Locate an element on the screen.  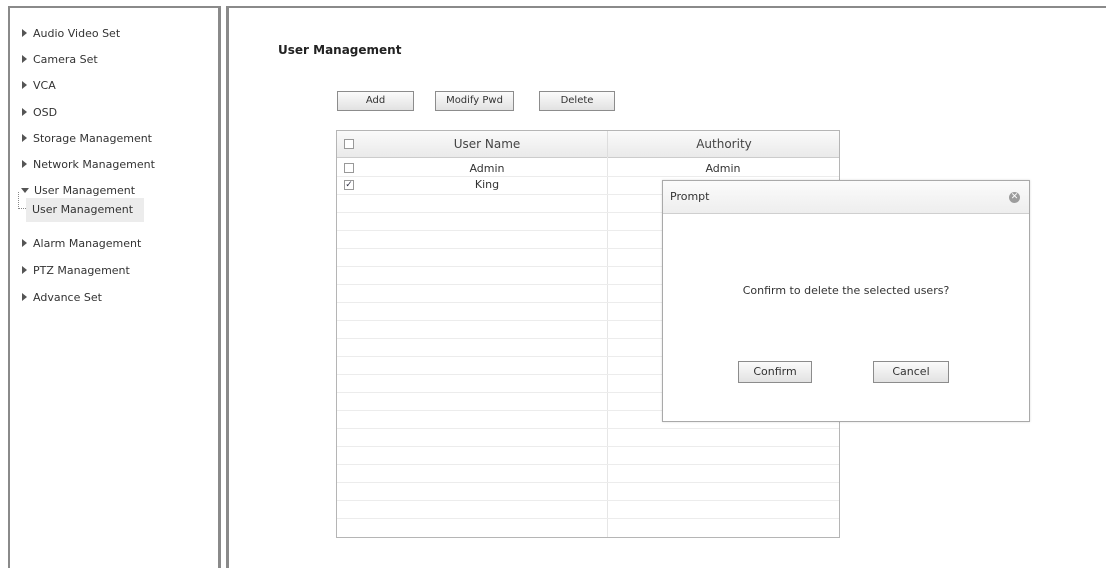
nav-item-label: Storage Management is located at coordinates (92, 138).